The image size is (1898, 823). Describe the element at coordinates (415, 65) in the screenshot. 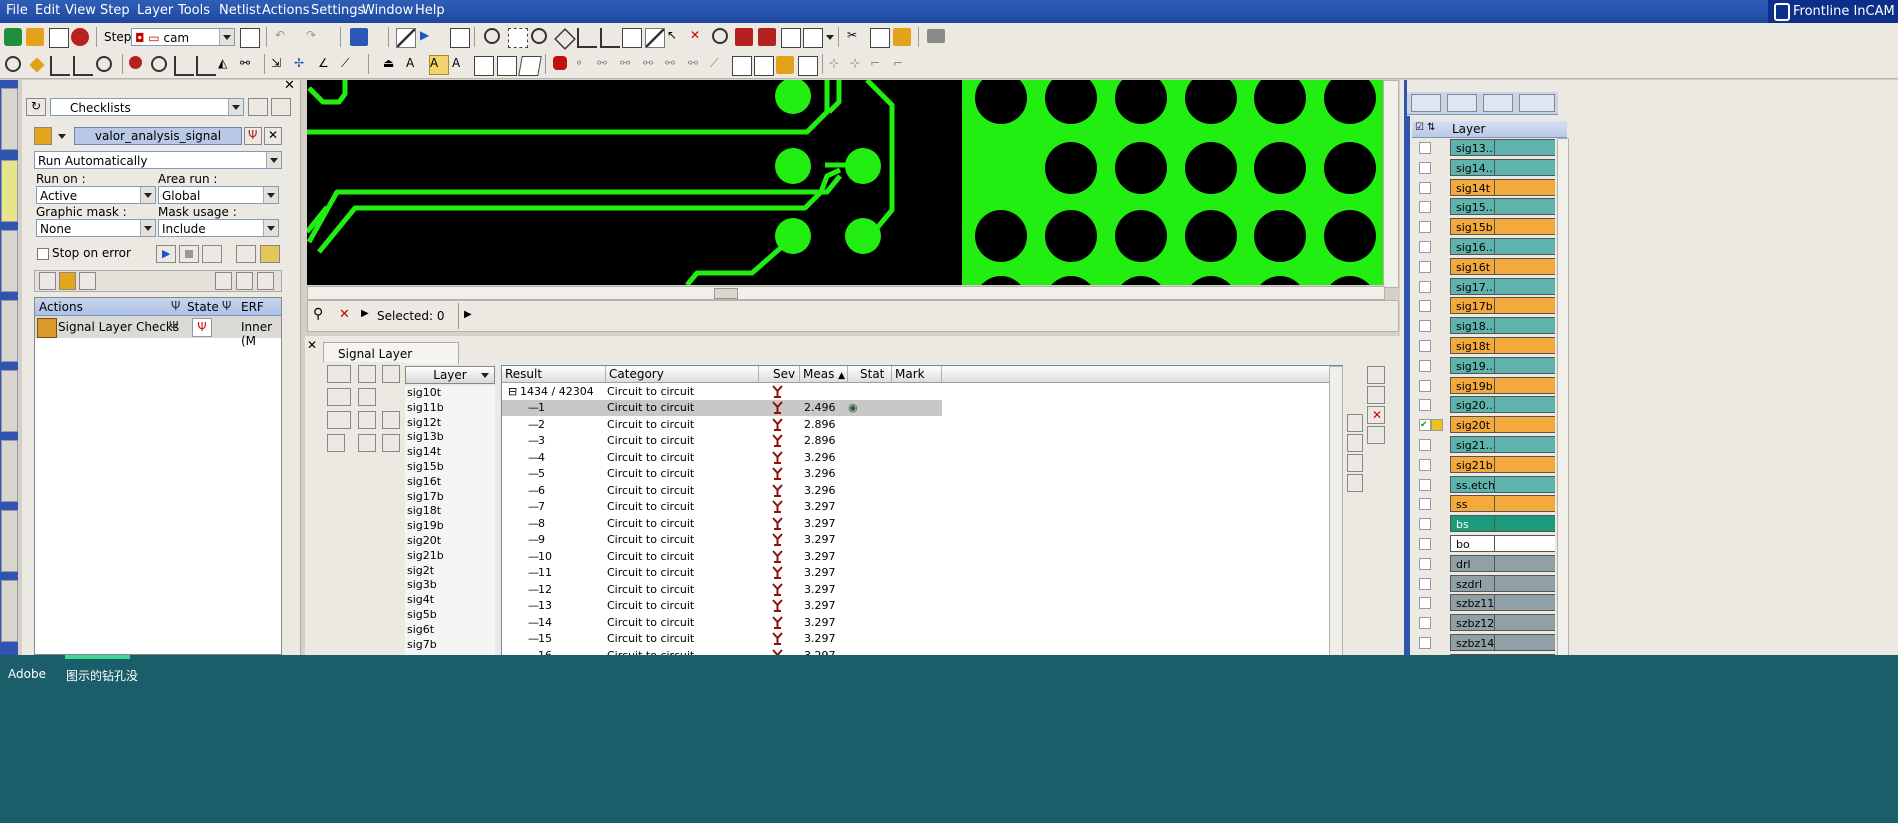

I see `text-a-icon: A` at that location.